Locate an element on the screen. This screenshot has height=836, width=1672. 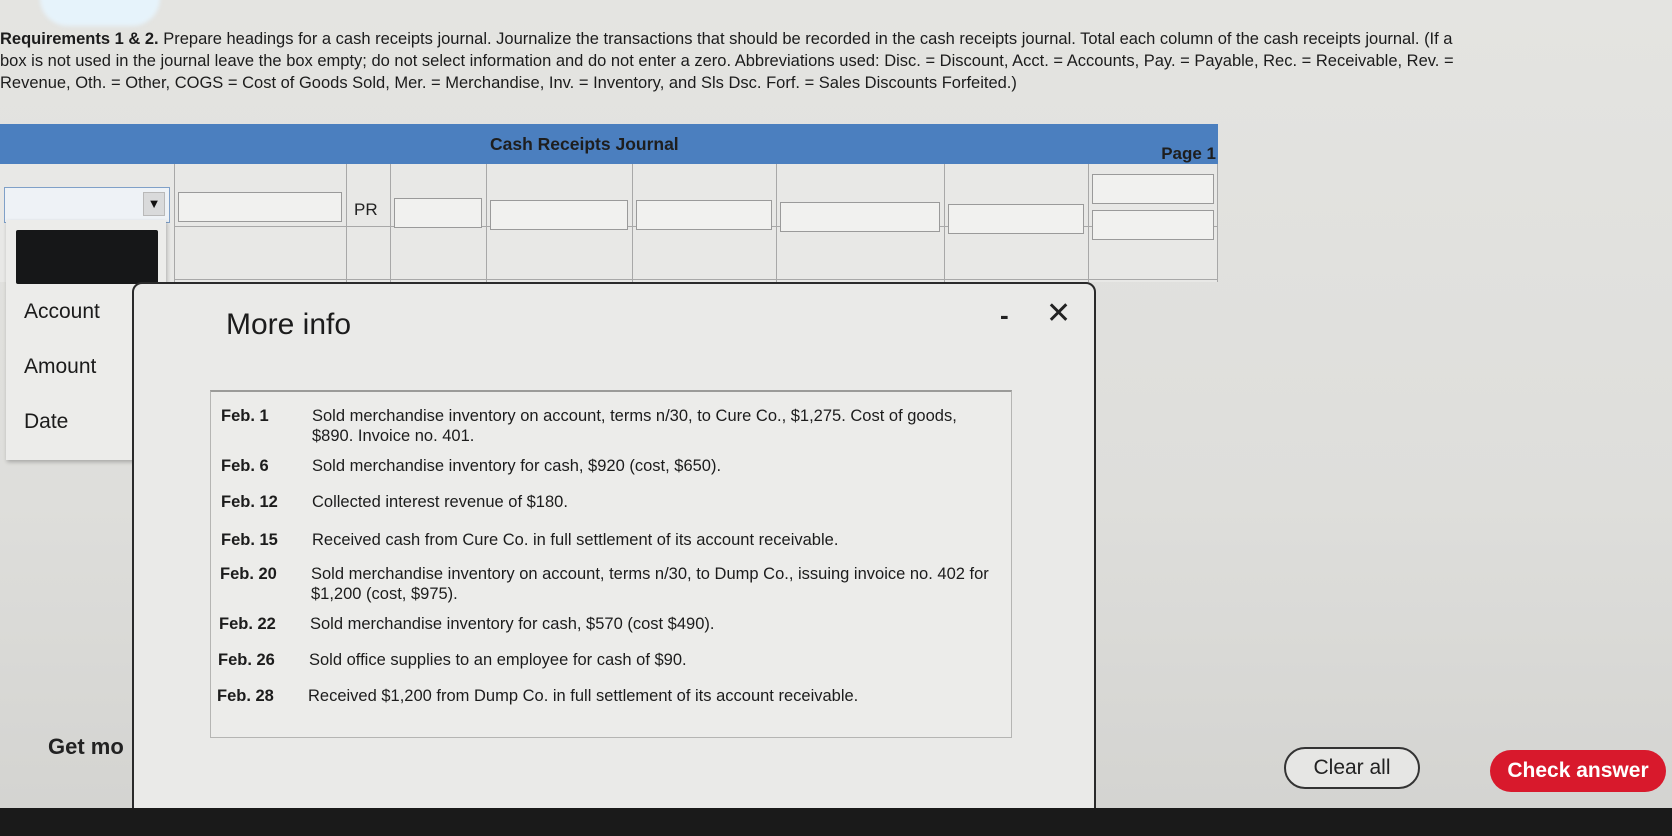
get-more-help-link: Get mo is located at coordinates (86, 747).